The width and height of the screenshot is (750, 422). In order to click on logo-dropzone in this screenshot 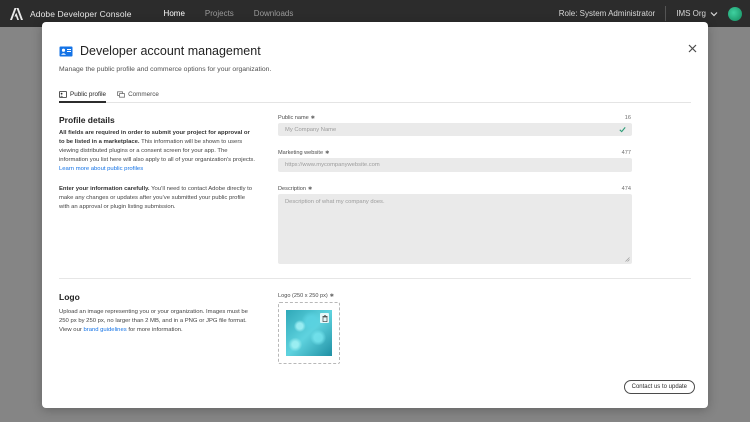, I will do `click(309, 333)`.